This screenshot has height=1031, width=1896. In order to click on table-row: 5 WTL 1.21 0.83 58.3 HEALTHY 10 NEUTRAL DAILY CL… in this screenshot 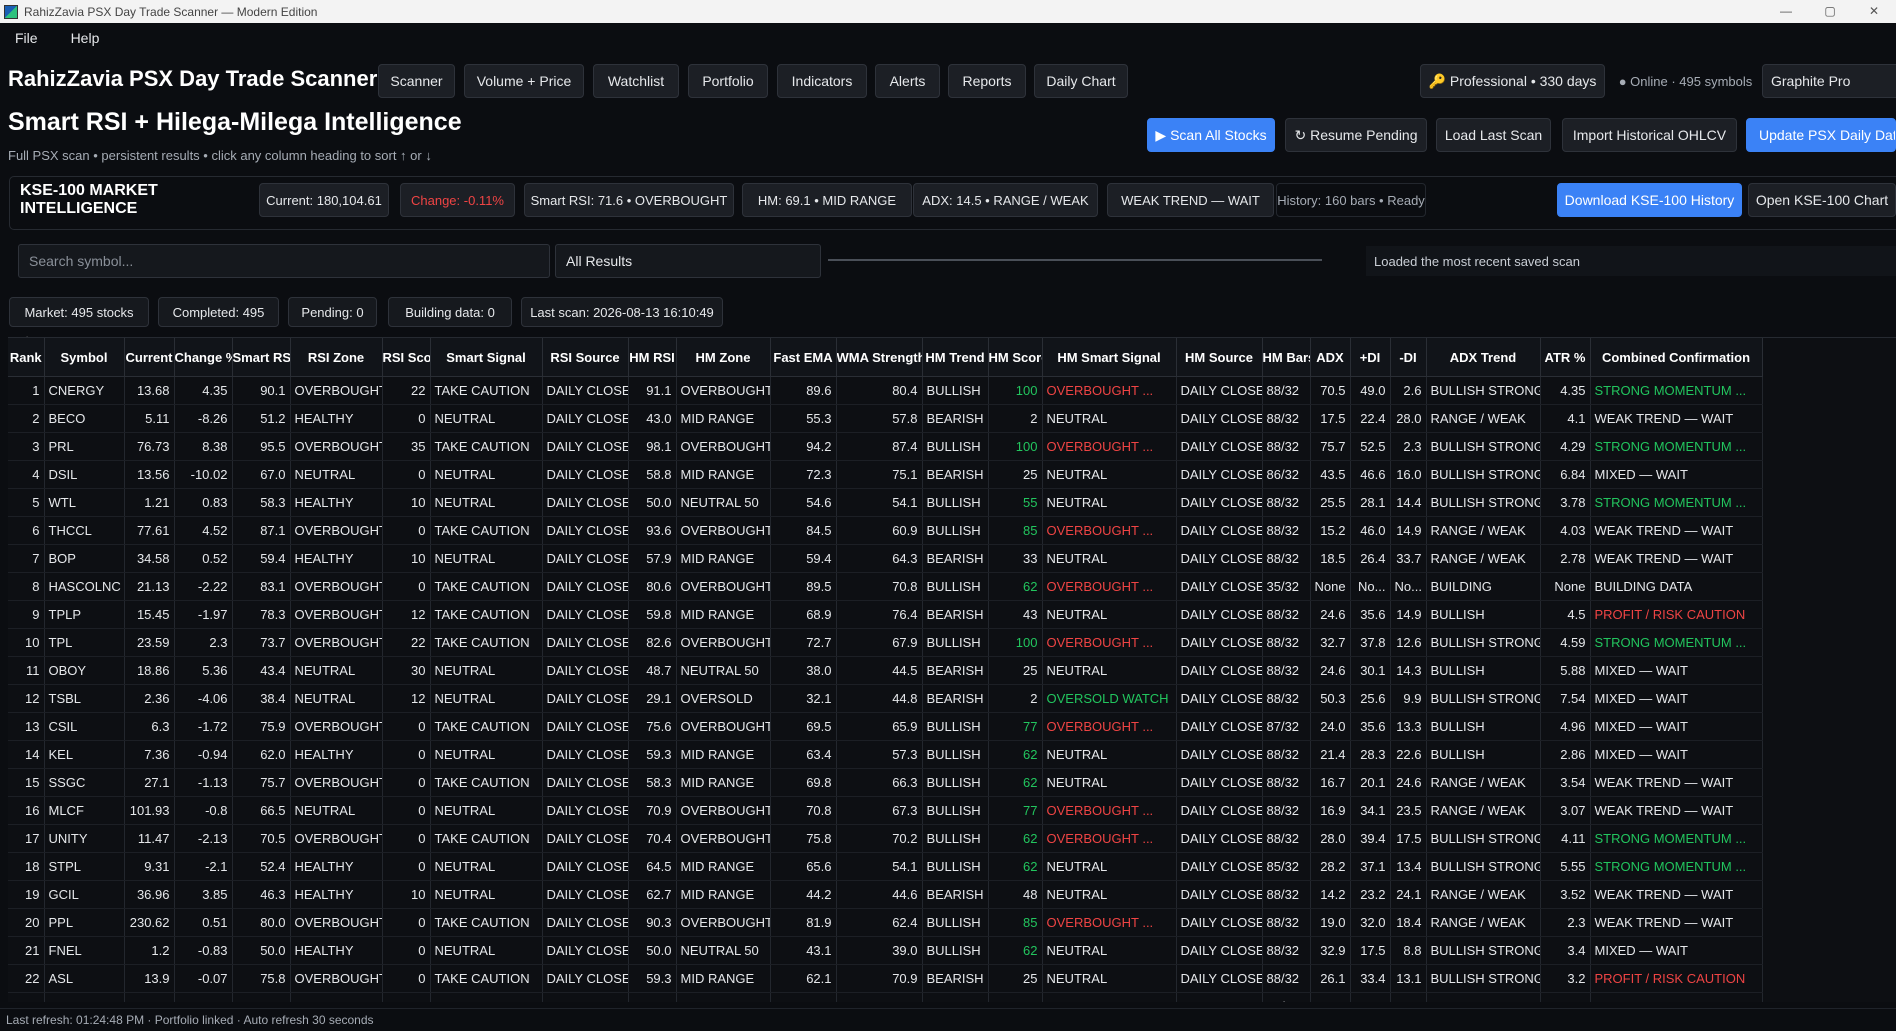, I will do `click(885, 502)`.